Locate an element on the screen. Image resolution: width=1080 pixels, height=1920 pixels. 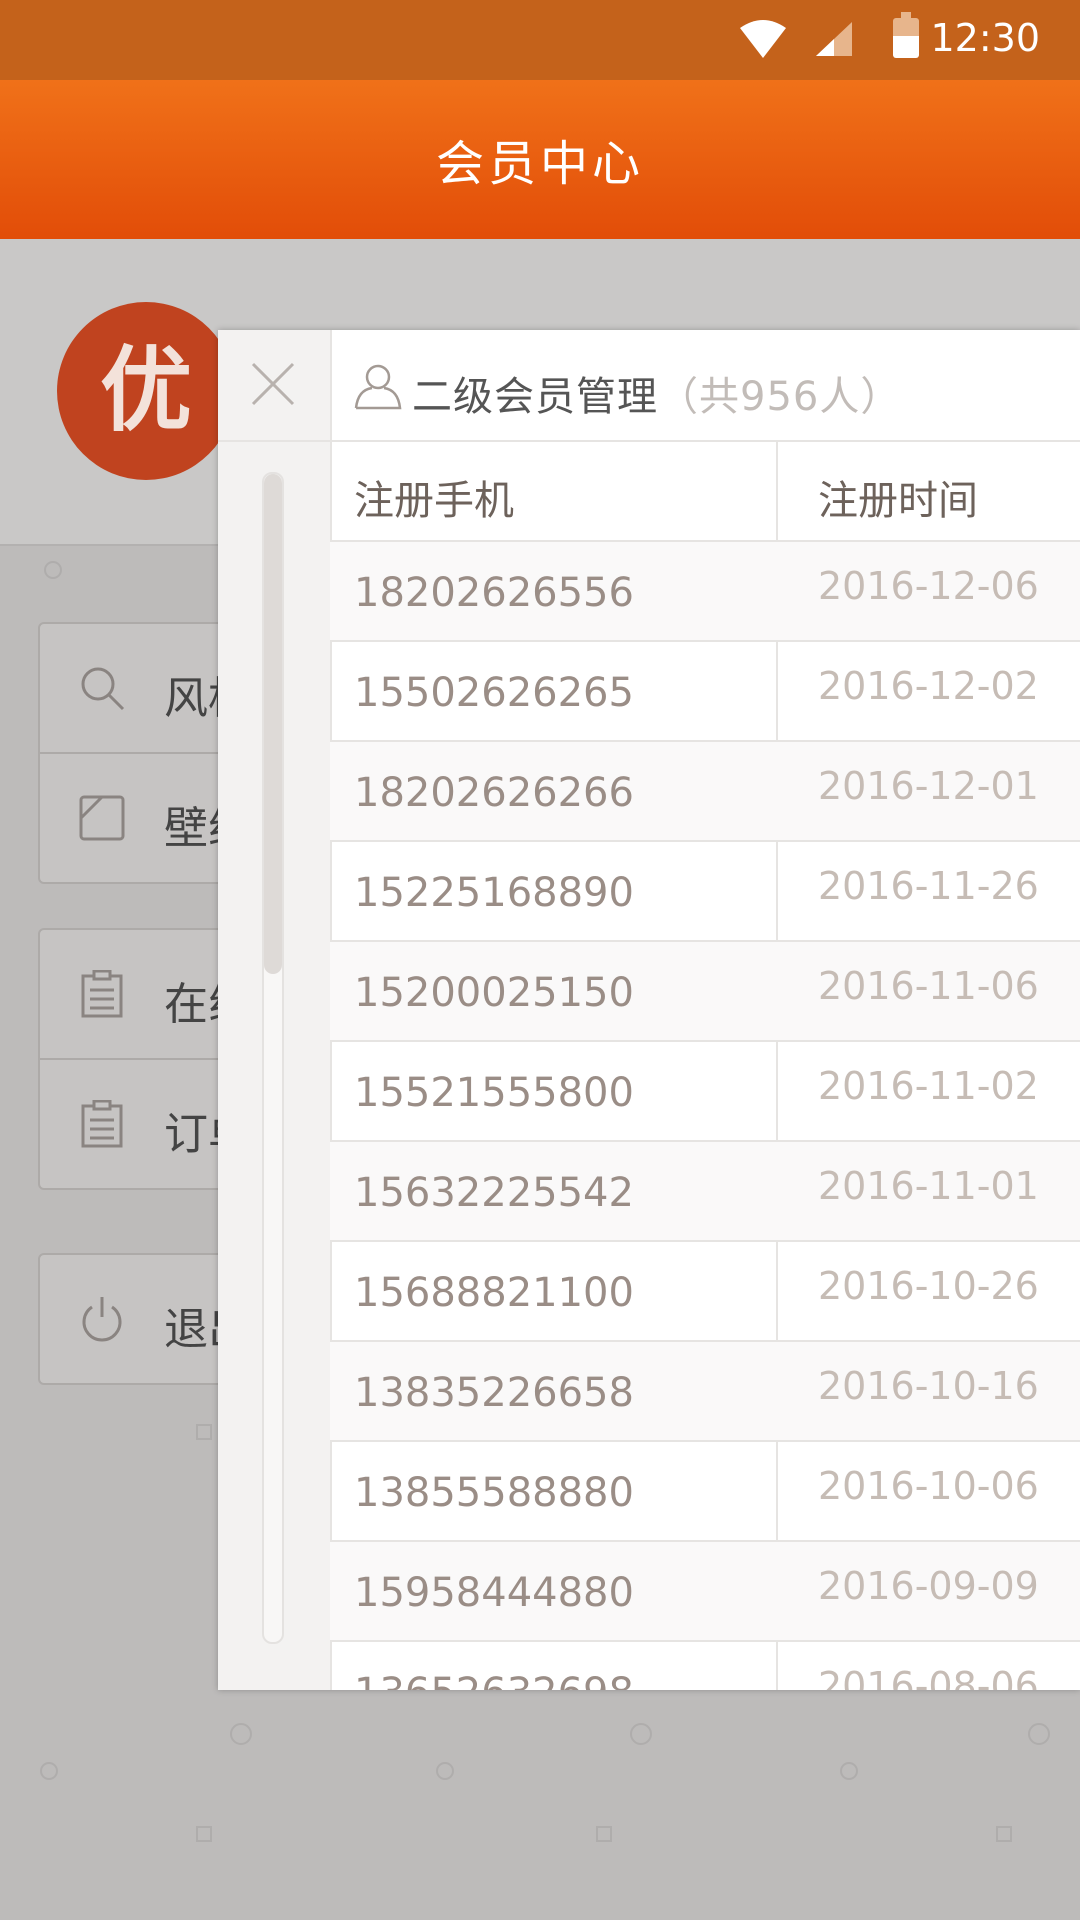
table-row: 15688821100 2016-10-26 is located at coordinates (705, 1292).